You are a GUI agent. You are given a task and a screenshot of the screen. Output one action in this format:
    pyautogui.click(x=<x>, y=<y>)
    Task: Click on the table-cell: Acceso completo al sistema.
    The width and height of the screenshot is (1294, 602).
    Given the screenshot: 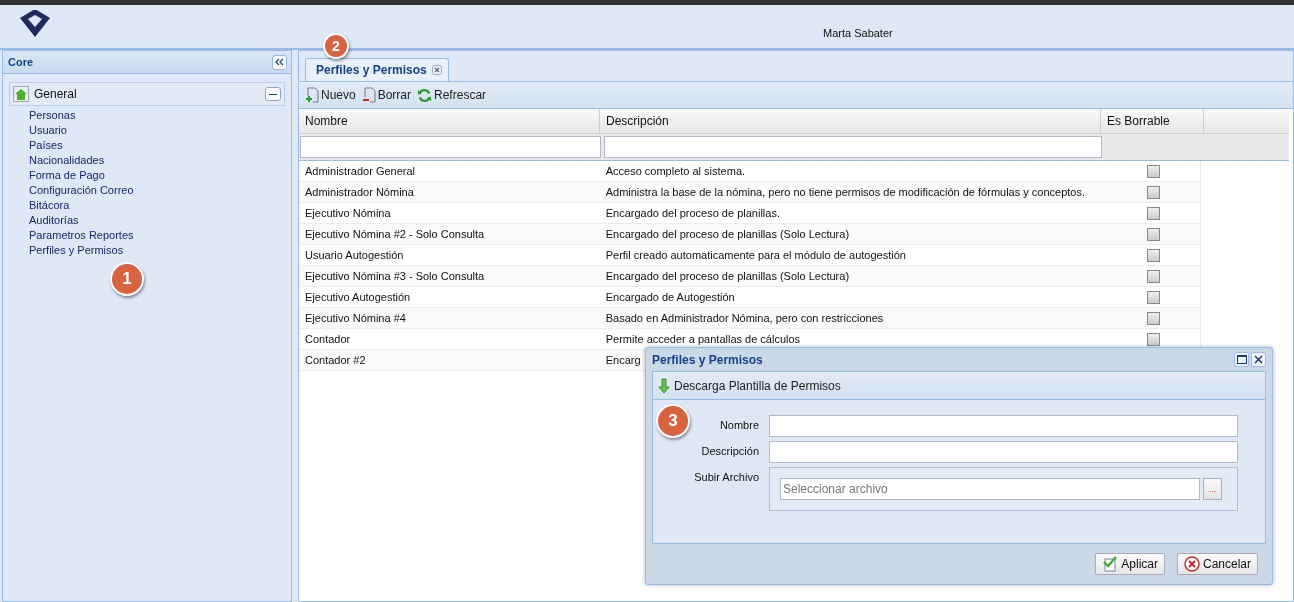 What is the action you would take?
    pyautogui.click(x=675, y=171)
    